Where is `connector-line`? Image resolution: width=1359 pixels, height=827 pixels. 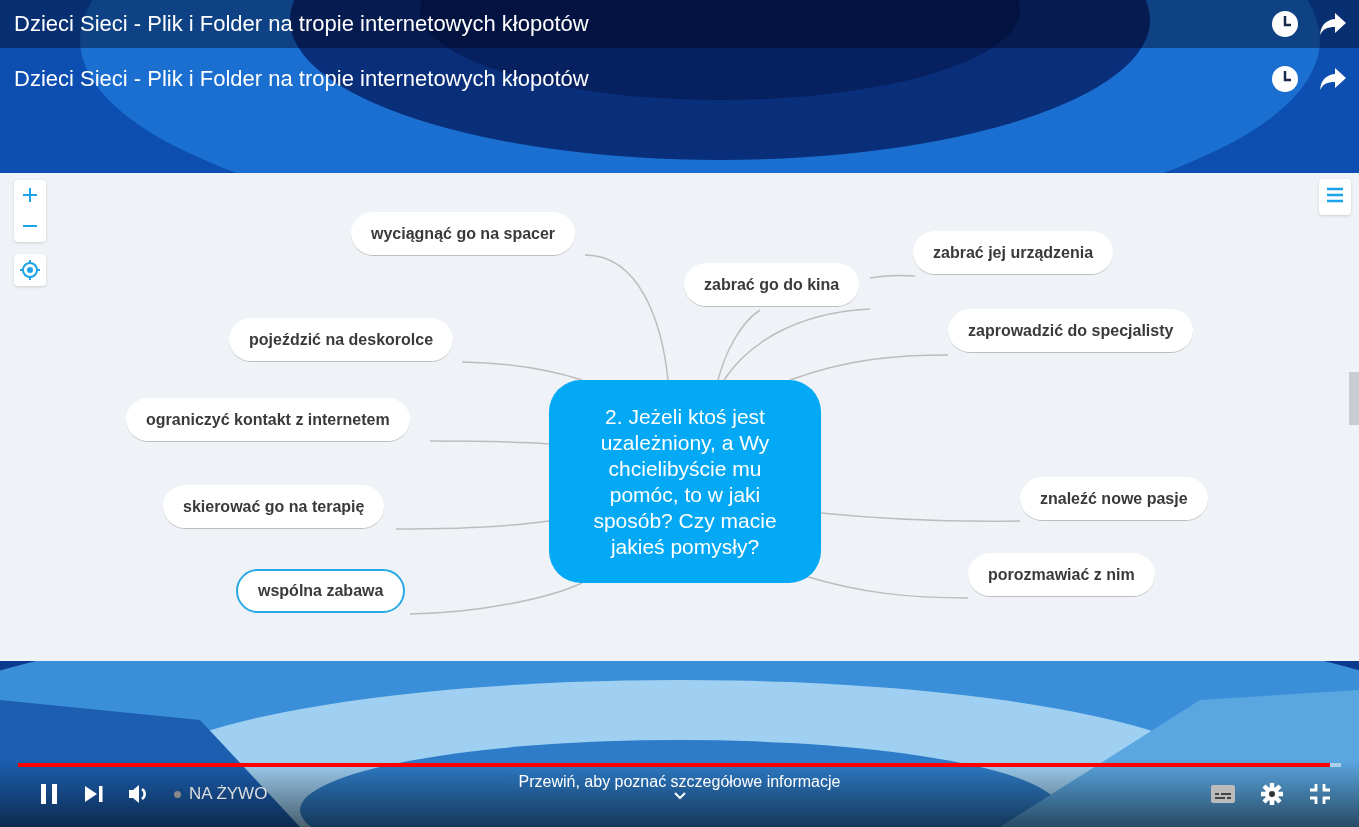
connector-line is located at coordinates (892, 276).